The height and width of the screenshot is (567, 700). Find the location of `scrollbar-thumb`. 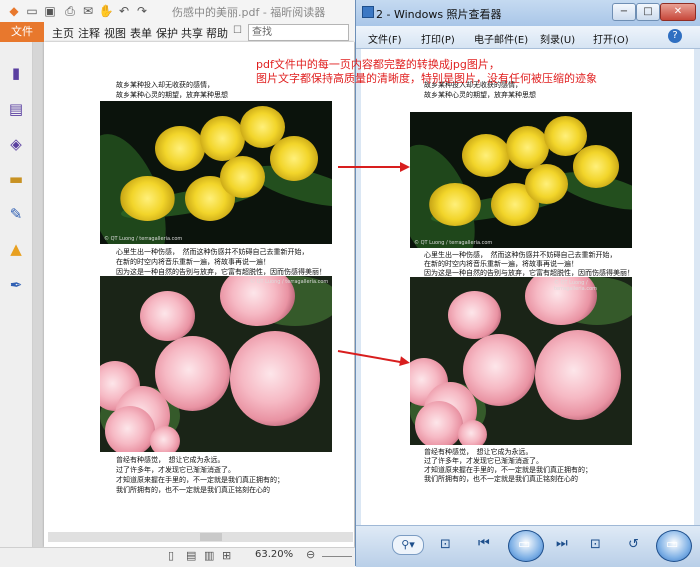

scrollbar-thumb is located at coordinates (211, 537).